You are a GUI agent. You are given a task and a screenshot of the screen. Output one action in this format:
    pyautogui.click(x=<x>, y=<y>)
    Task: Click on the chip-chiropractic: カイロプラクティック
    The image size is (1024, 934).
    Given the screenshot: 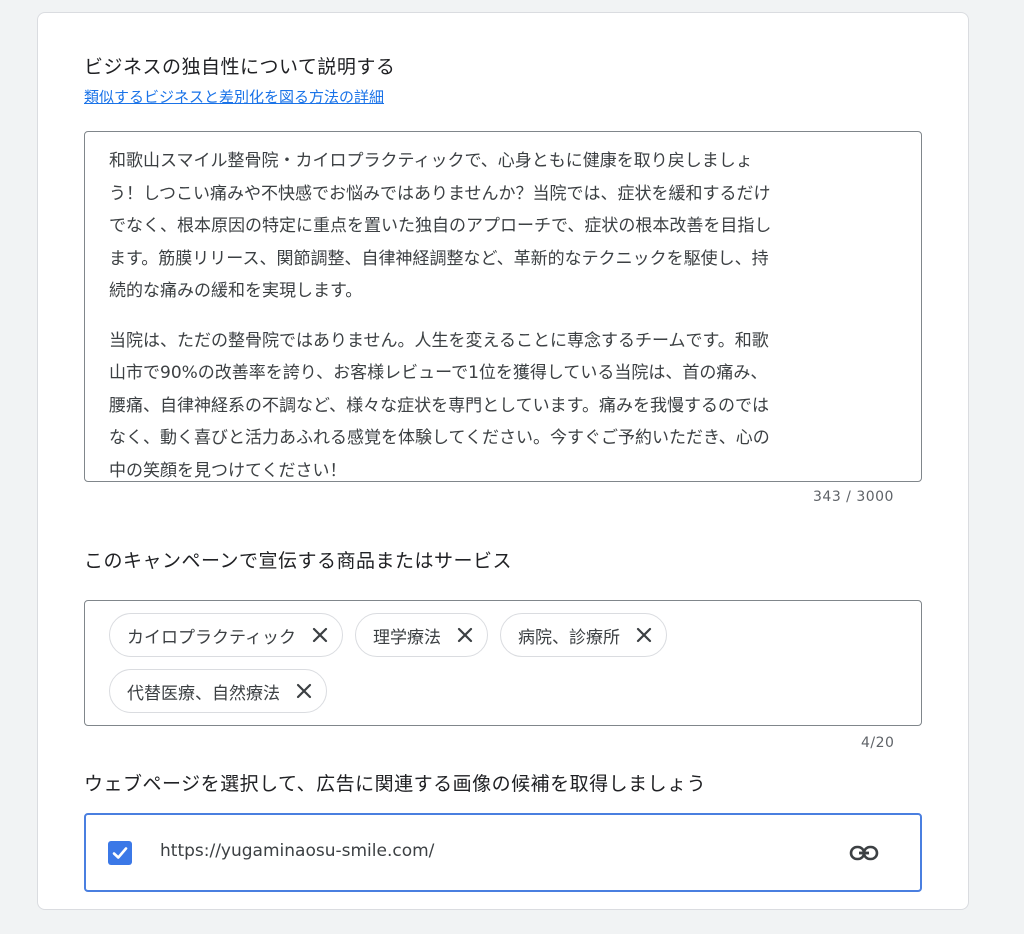 What is the action you would take?
    pyautogui.click(x=226, y=635)
    